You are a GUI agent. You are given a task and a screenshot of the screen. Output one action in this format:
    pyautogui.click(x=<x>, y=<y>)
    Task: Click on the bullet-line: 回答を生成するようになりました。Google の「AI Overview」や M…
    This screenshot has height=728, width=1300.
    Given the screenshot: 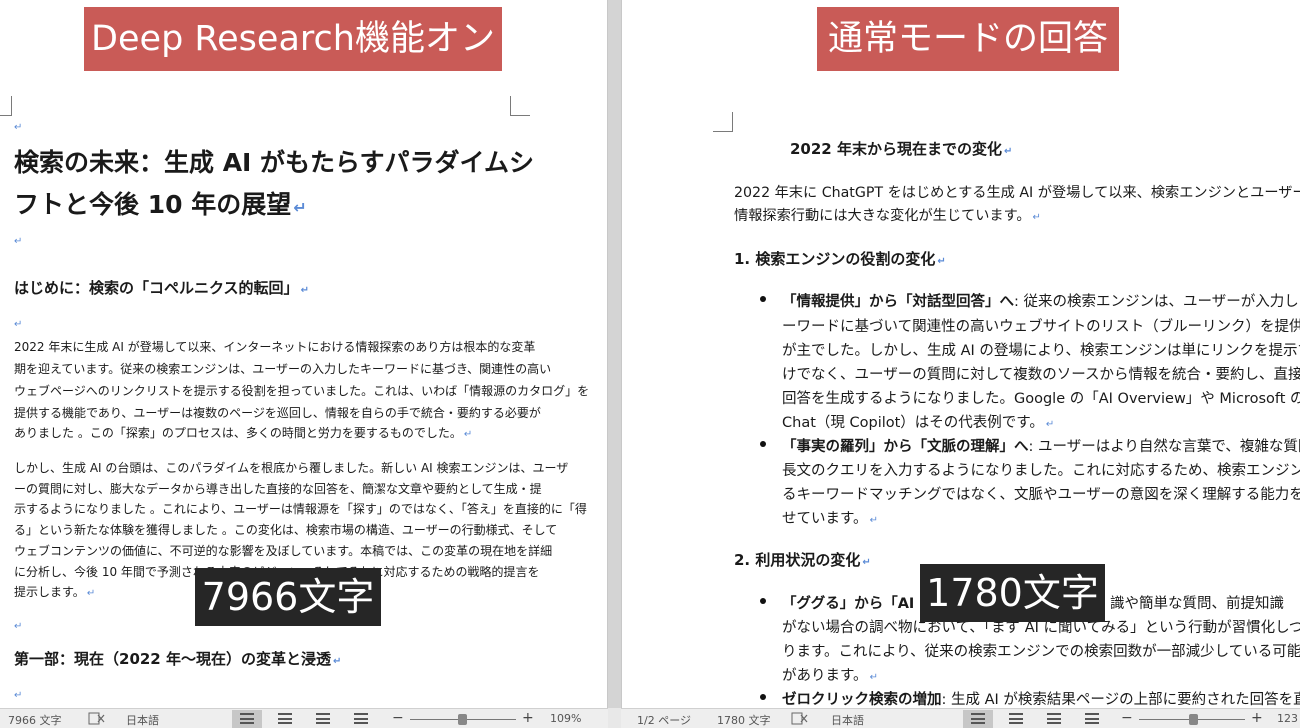 What is the action you would take?
    pyautogui.click(x=1041, y=399)
    